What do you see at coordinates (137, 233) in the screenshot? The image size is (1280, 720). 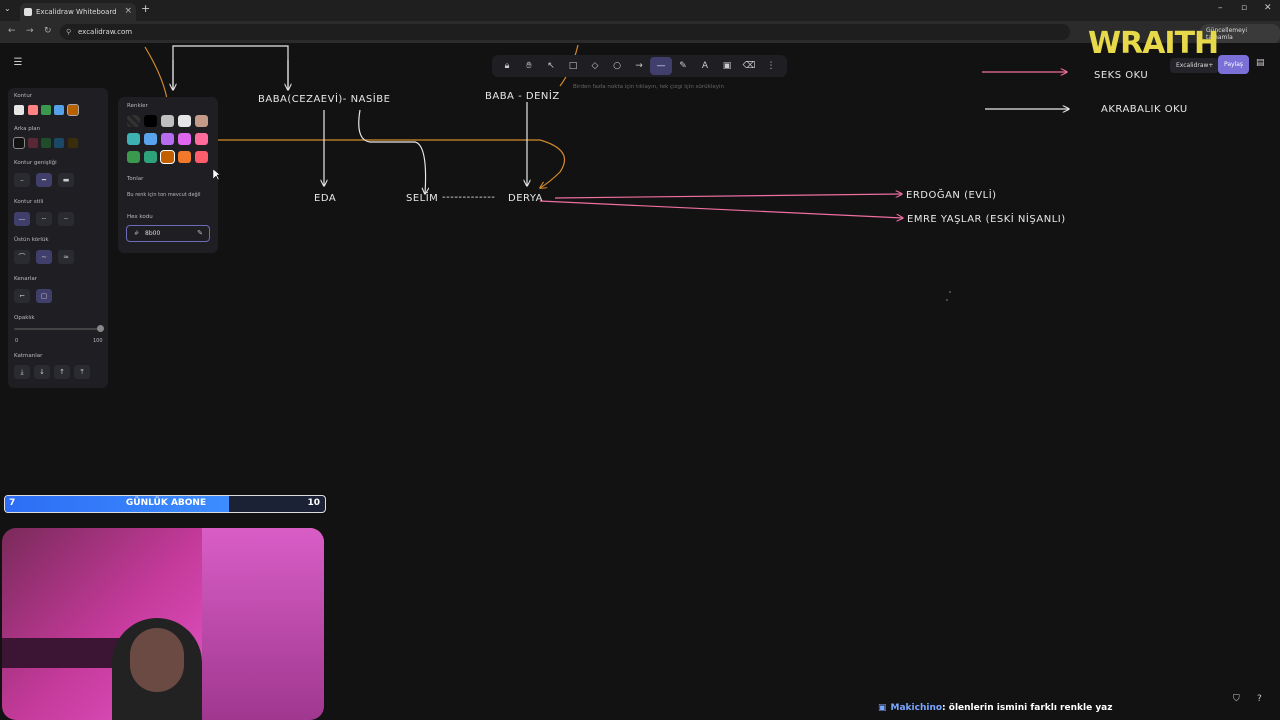 I see `hash-symbol: #` at bounding box center [137, 233].